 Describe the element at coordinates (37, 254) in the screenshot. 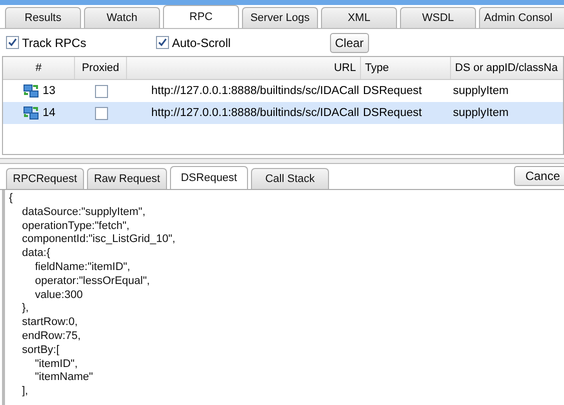

I see `code-line: data:{` at that location.